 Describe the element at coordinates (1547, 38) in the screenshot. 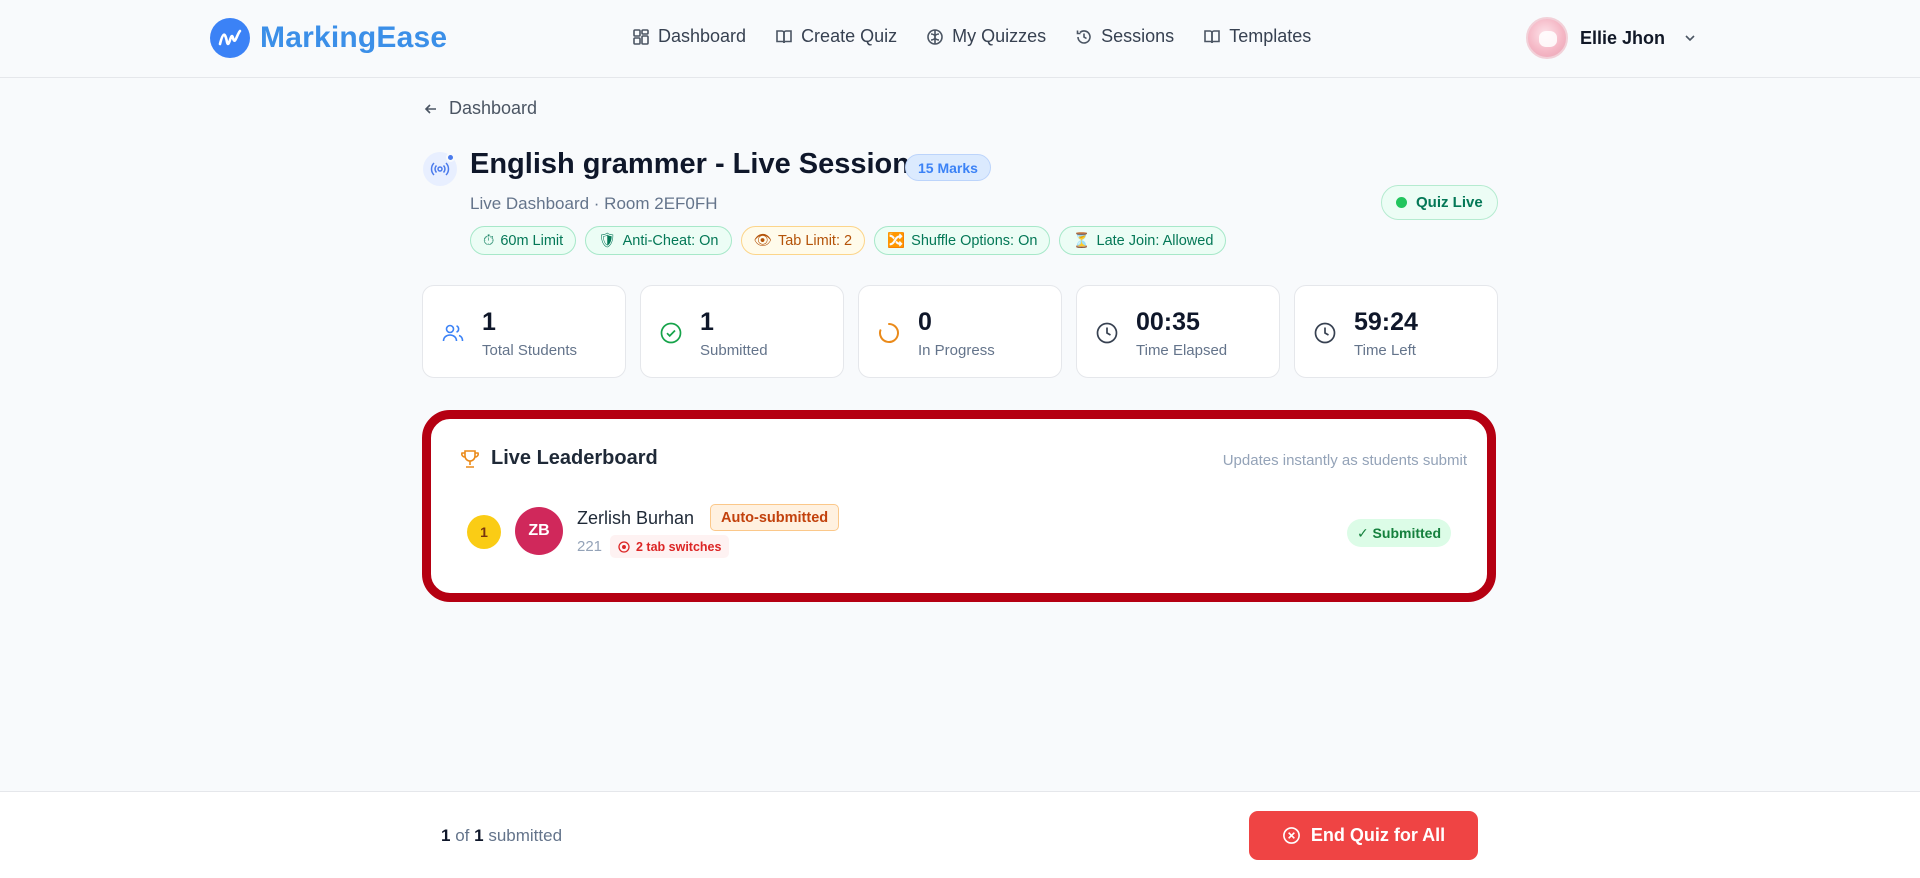

I see `avatar` at that location.